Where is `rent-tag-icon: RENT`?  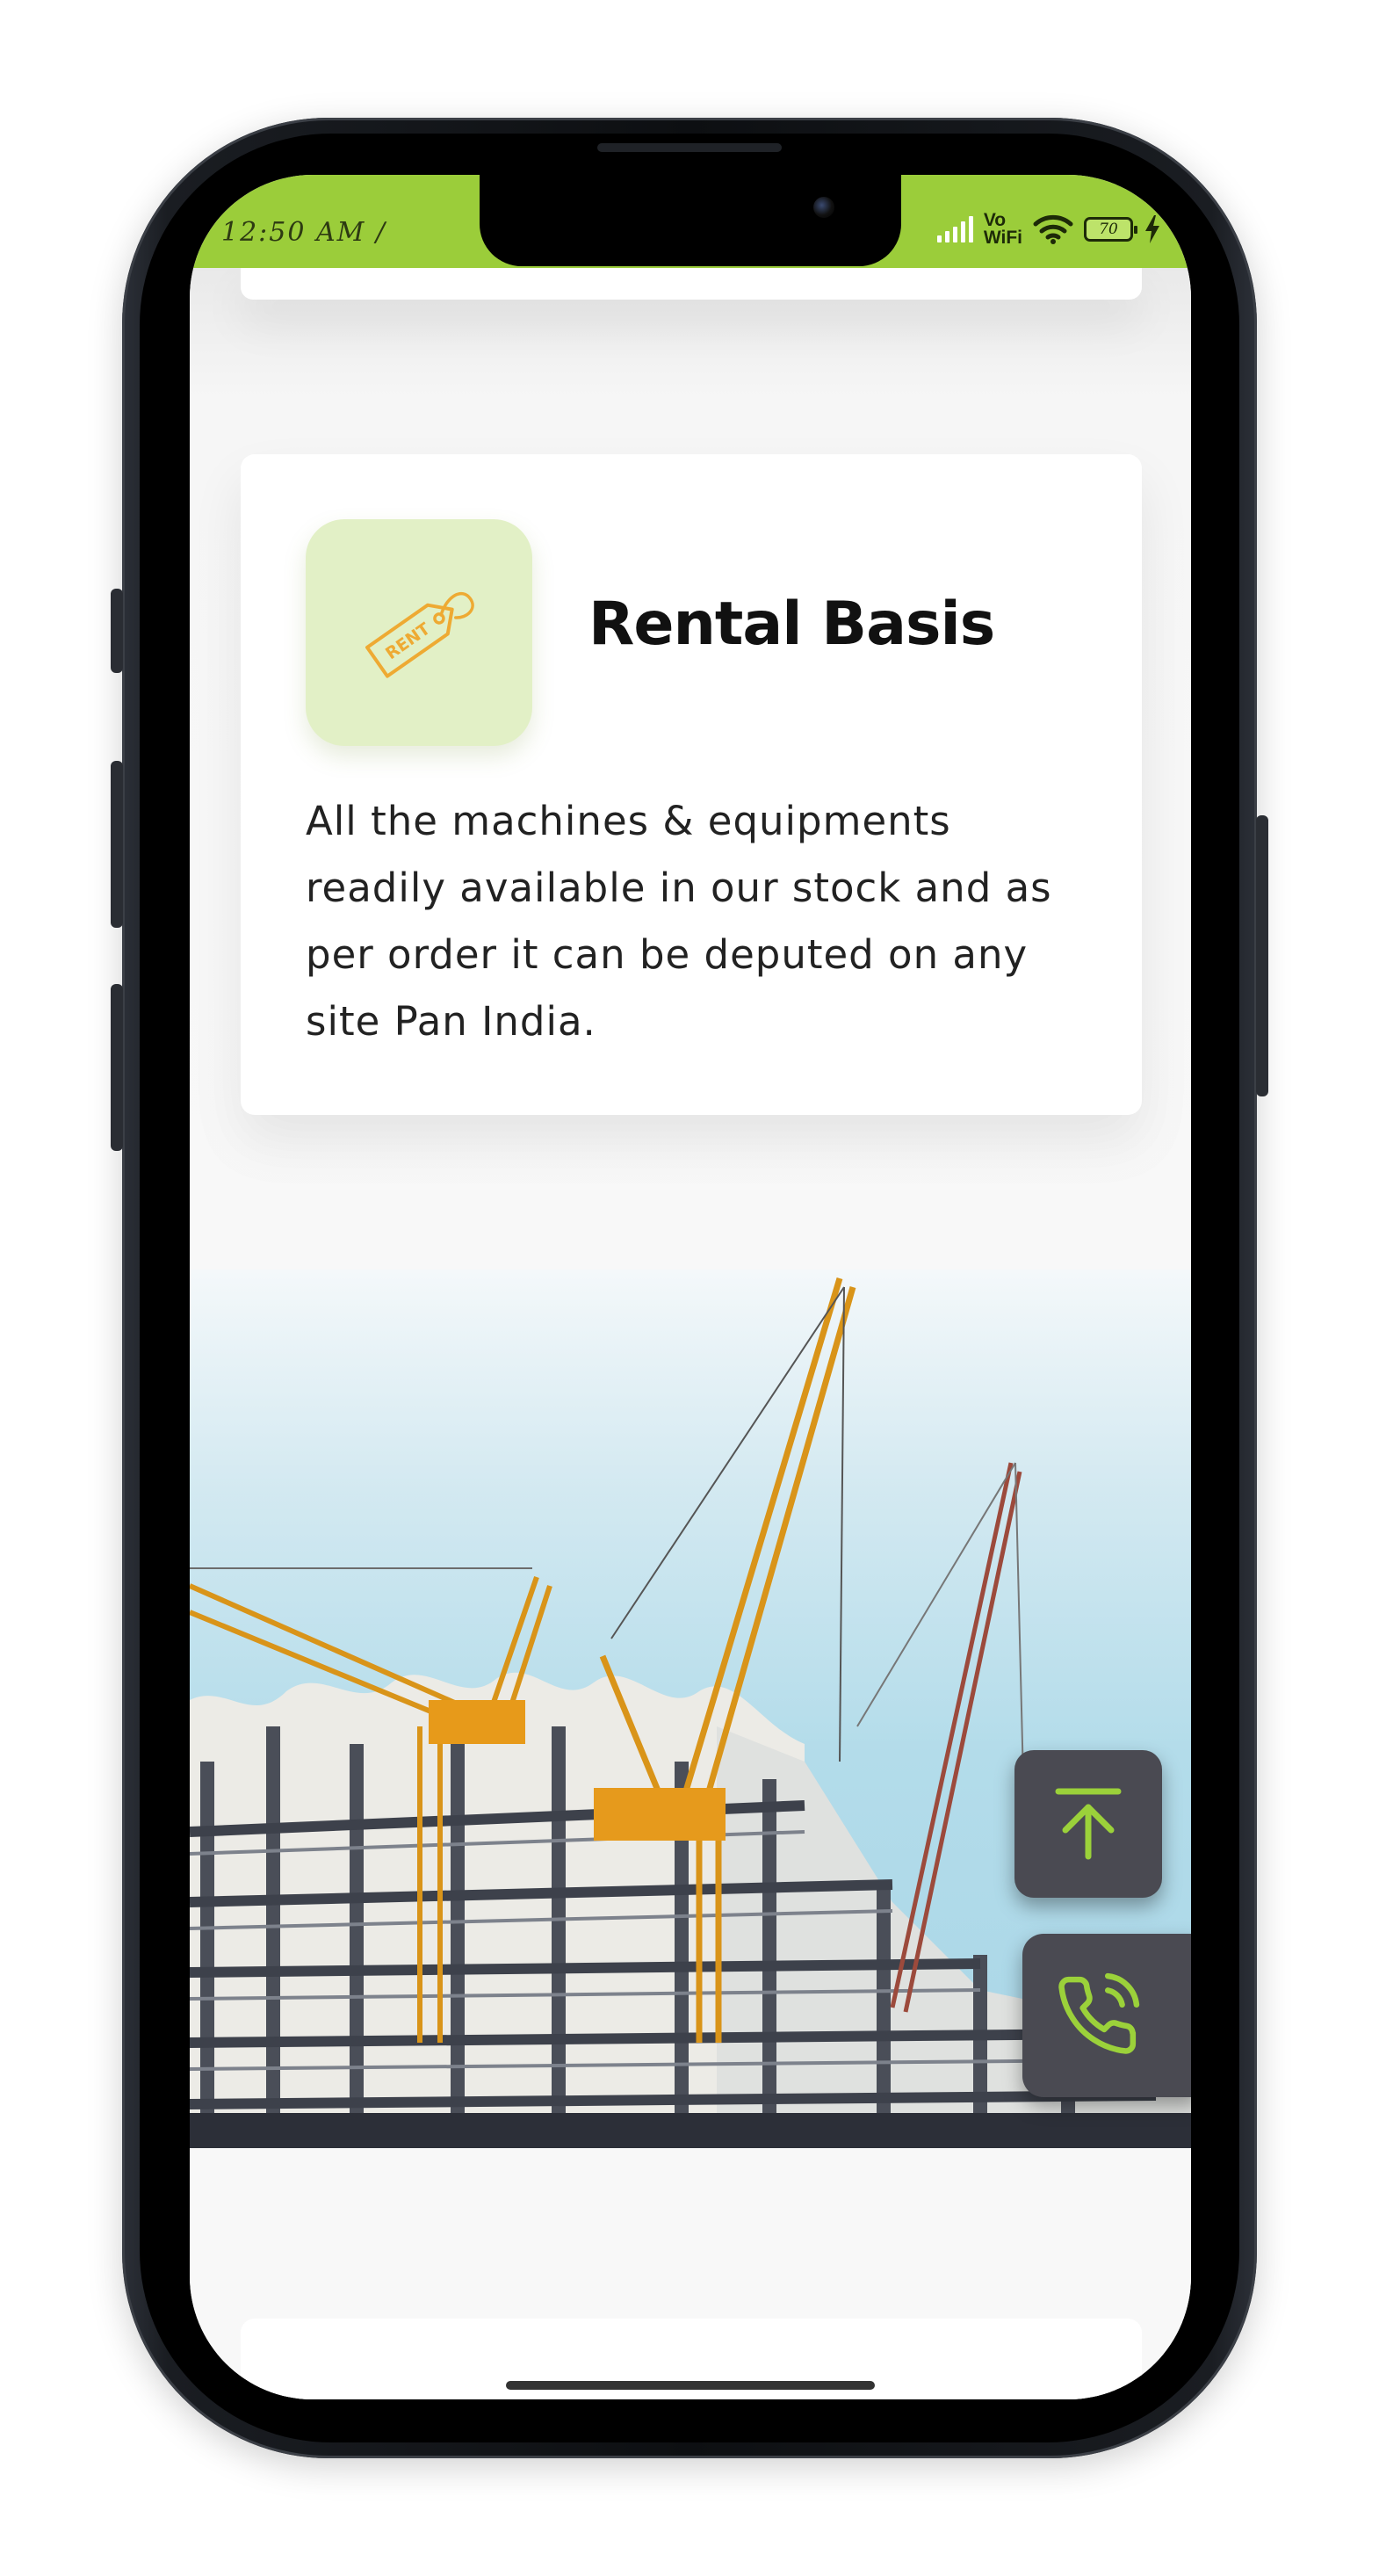 rent-tag-icon: RENT is located at coordinates (419, 632).